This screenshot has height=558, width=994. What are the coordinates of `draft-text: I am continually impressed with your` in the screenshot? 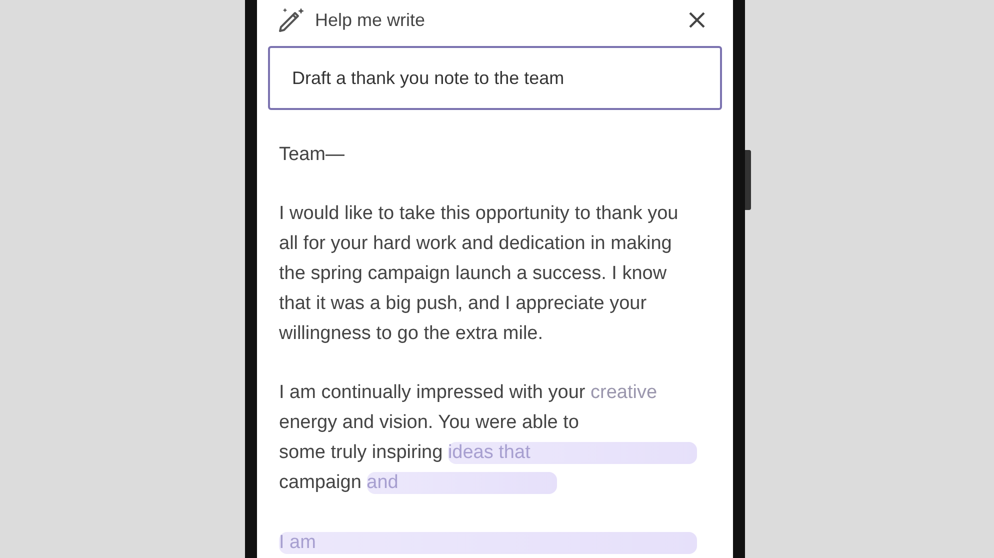 It's located at (432, 393).